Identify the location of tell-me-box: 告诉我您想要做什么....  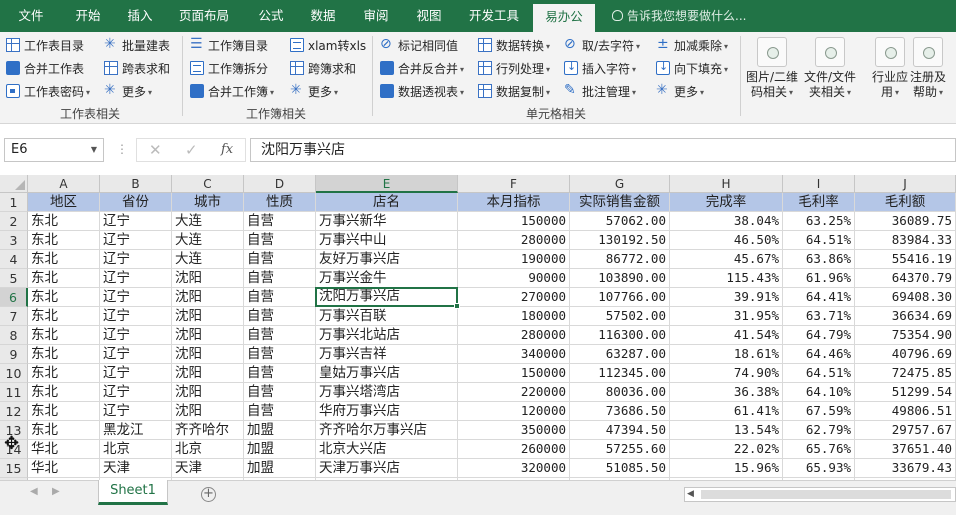
(679, 16).